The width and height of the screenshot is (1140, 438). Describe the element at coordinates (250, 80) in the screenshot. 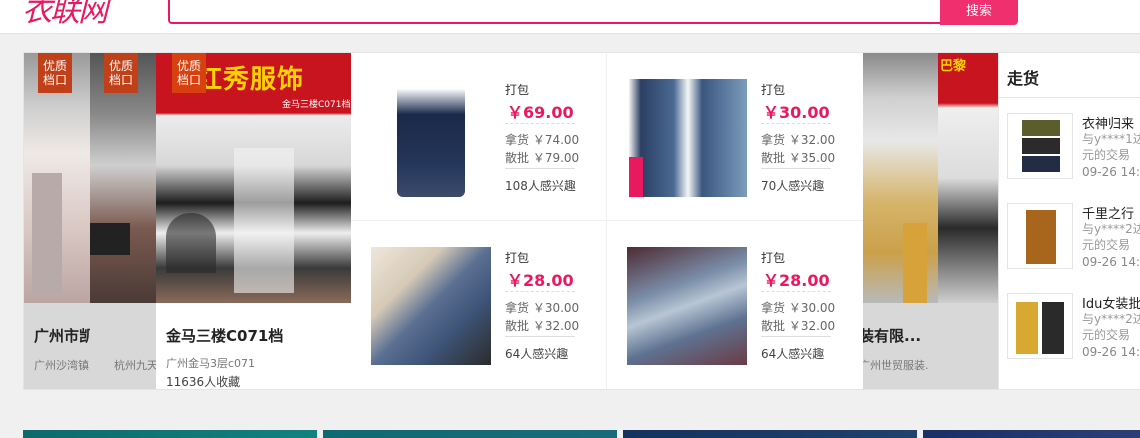

I see `stall-sign-text: 红秀服饰` at that location.